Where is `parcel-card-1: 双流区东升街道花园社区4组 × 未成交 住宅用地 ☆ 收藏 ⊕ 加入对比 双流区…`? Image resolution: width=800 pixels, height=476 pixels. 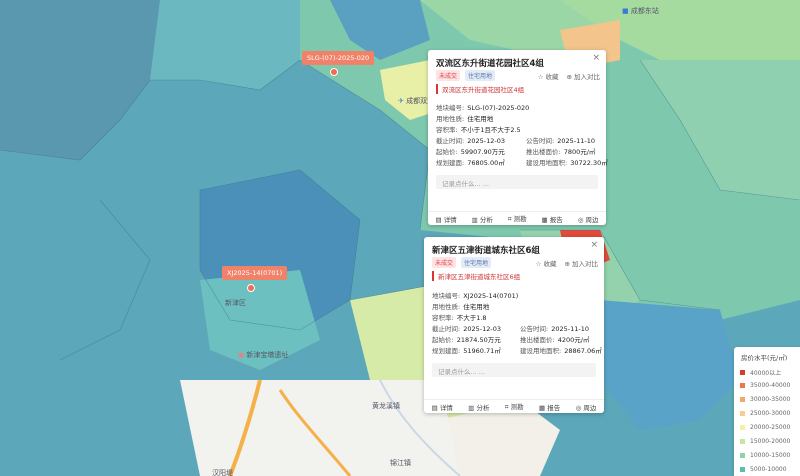 parcel-card-1: 双流区东升街道花园社区4组 × 未成交 住宅用地 ☆ 收藏 ⊕ 加入对比 双流区… is located at coordinates (518, 137).